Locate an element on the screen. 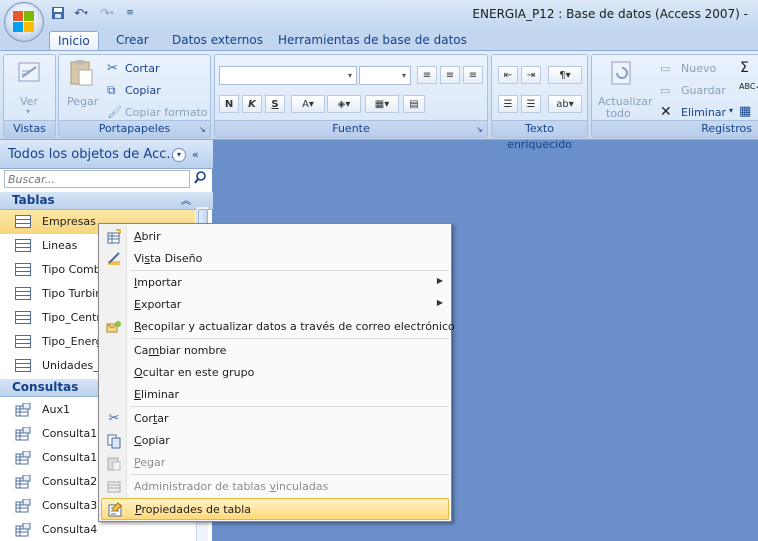  linked-tables-icon is located at coordinates (114, 487).